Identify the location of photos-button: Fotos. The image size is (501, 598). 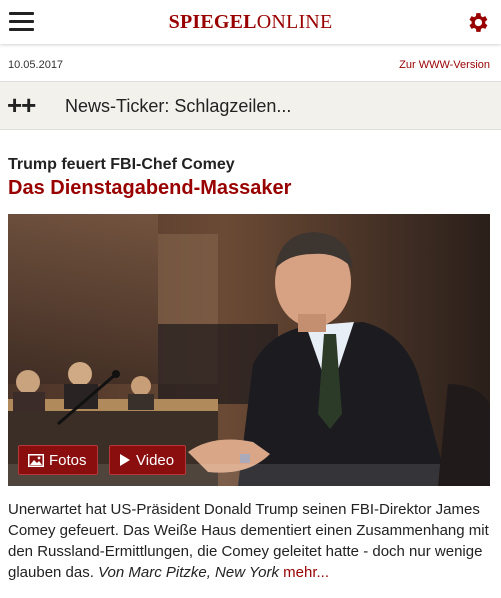
(58, 460).